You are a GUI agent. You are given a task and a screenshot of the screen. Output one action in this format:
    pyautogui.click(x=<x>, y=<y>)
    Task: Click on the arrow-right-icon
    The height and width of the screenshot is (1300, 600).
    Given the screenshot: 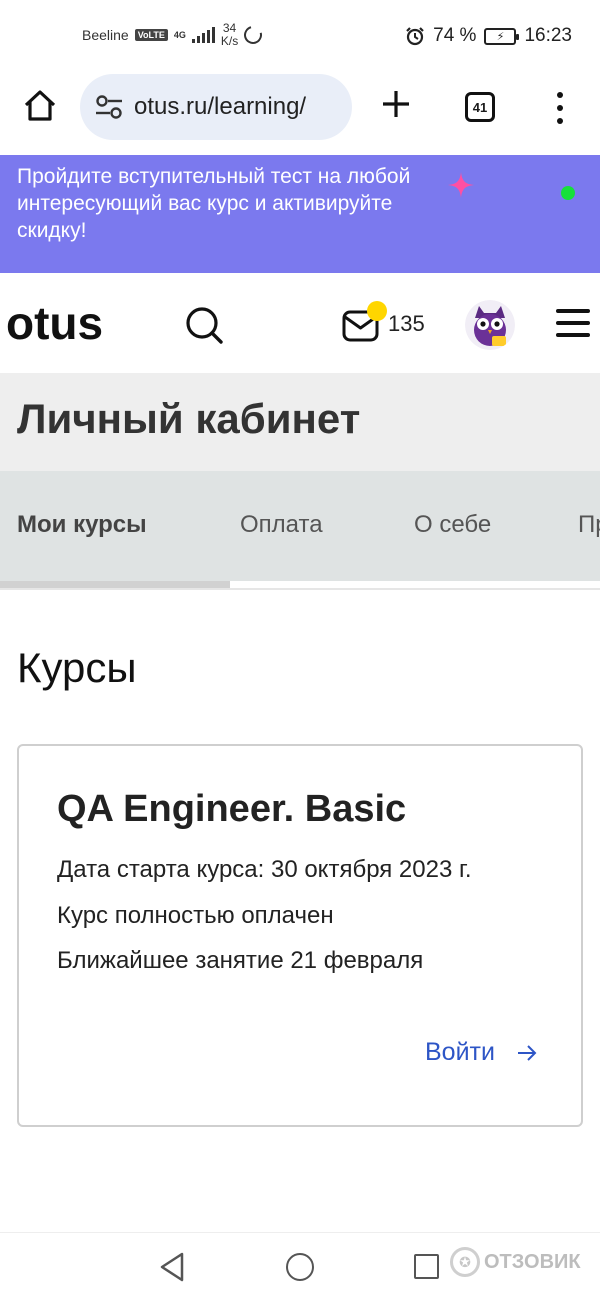 What is the action you would take?
    pyautogui.click(x=527, y=1052)
    